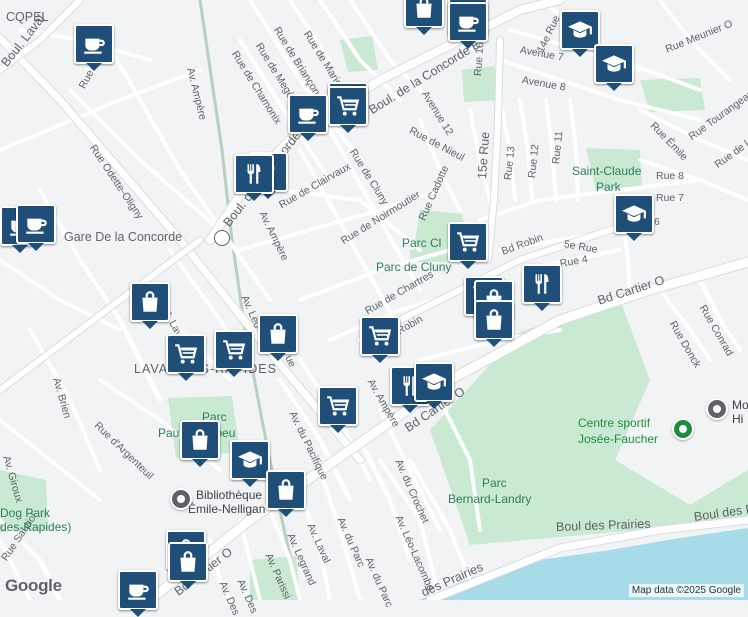 The height and width of the screenshot is (617, 748). I want to click on label-dog-park-2: des-Rapides), so click(36, 527).